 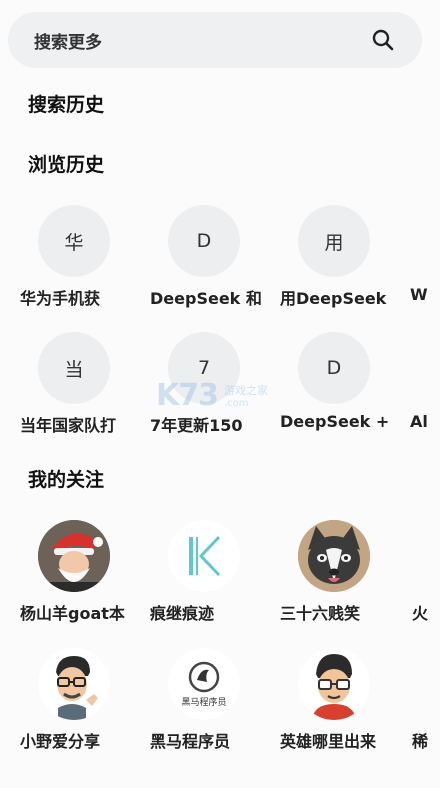 I want to click on browse-item-label: 用DeepSeek, so click(x=333, y=298).